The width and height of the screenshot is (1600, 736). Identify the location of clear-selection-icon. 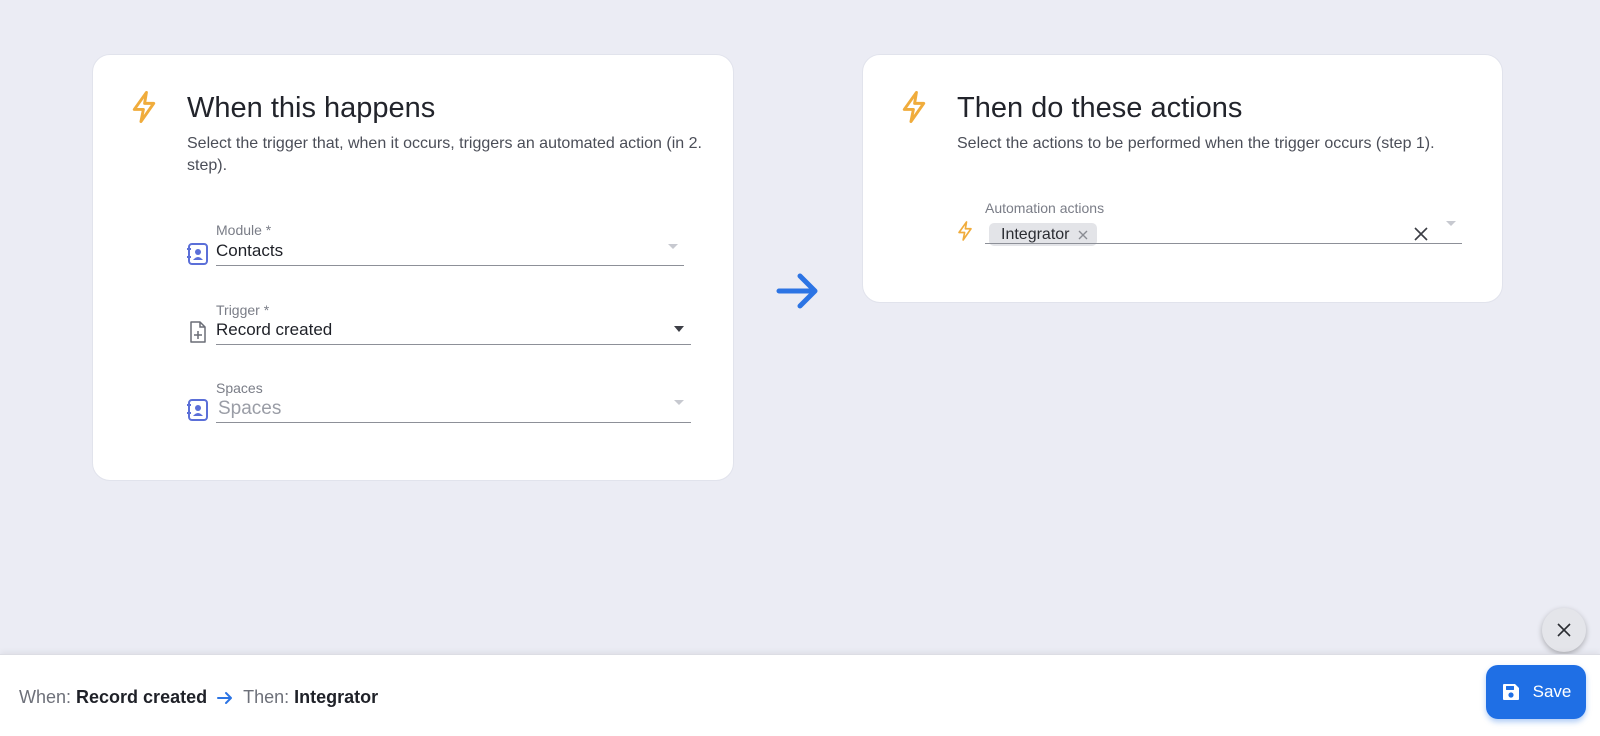
(1421, 234).